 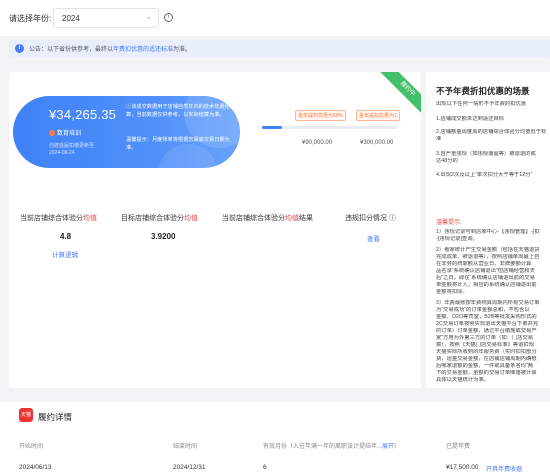 I want to click on col-header-start: 开始时间, so click(x=31, y=447).